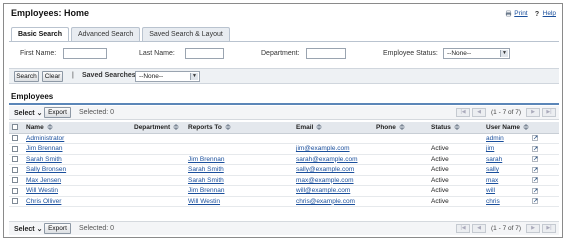 This screenshot has height=241, width=566. I want to click on column-header-name: Name, so click(77, 128).